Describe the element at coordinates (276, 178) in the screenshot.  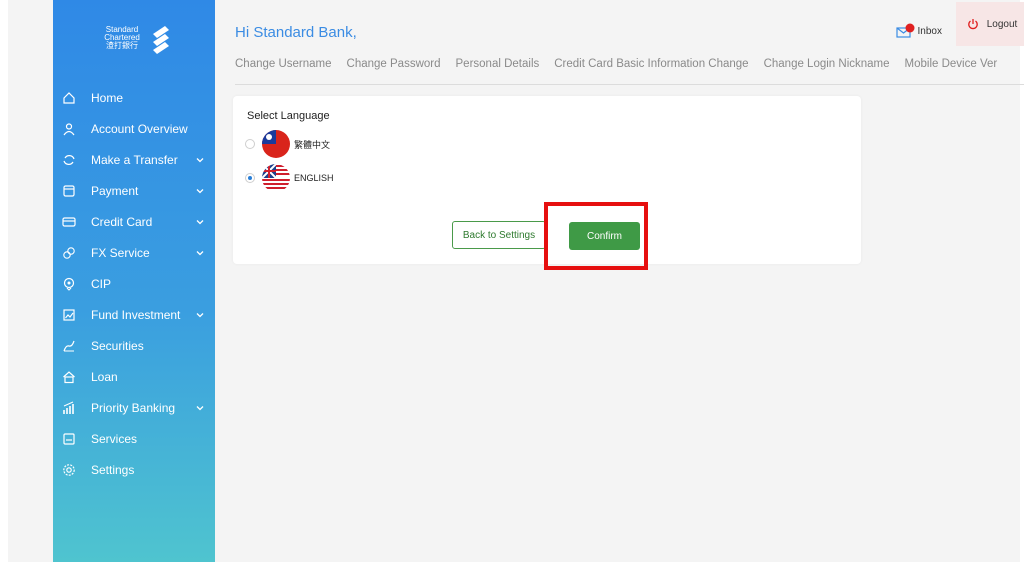
I see `us-uk-flag-icon` at that location.